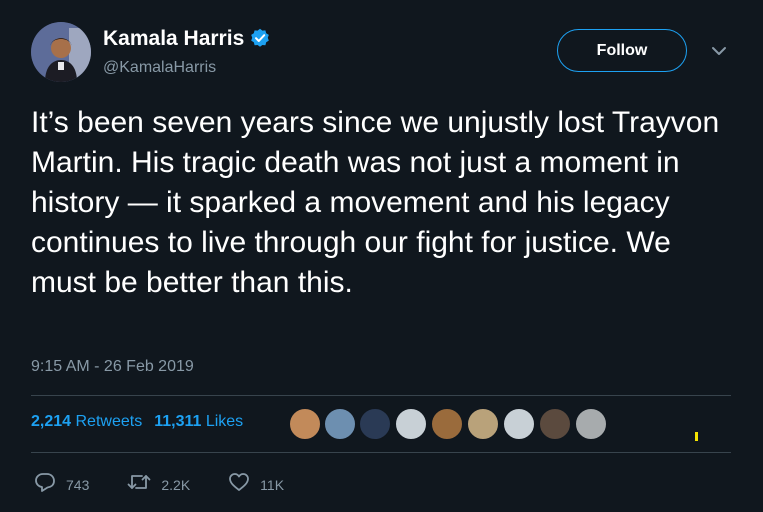  I want to click on retweet-icon, so click(139, 484).